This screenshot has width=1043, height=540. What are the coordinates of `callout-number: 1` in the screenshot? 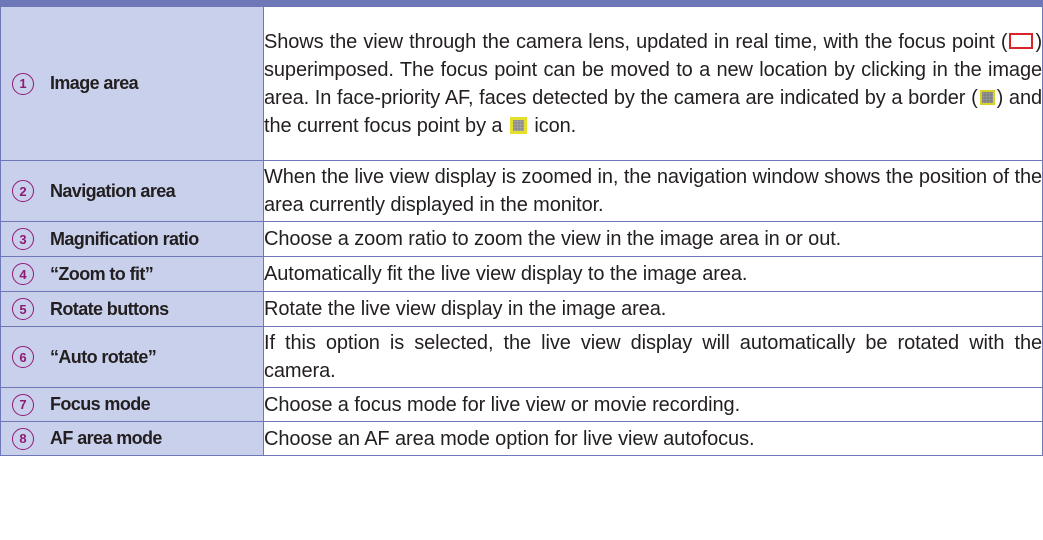 It's located at (23, 83).